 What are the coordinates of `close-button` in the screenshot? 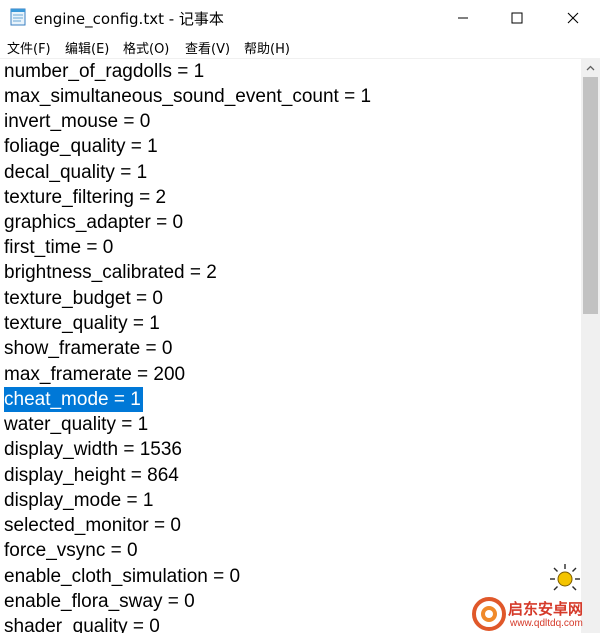 It's located at (573, 18).